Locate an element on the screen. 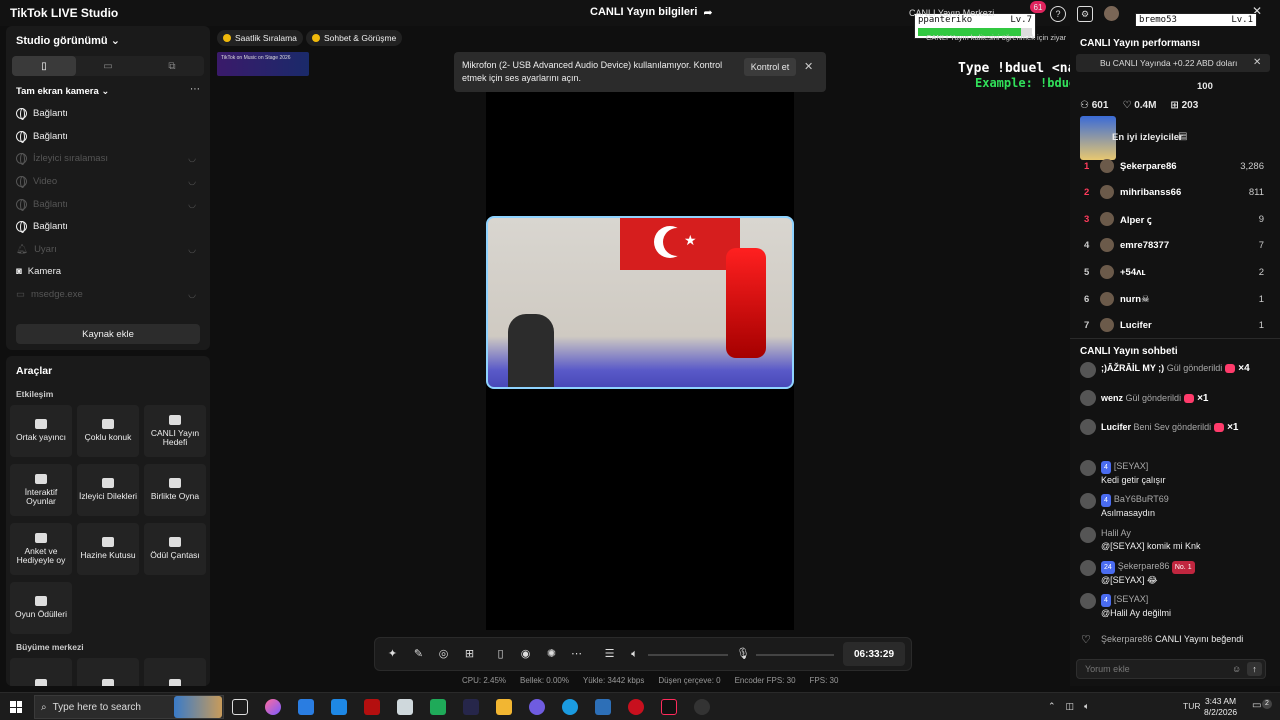 Image resolution: width=1280 pixels, height=720 pixels. list-icon: ▤ is located at coordinates (1182, 136).